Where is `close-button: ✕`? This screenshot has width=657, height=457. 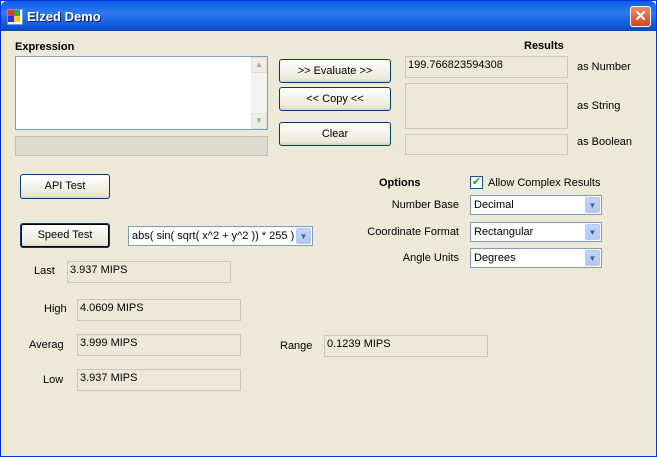
close-button: ✕ is located at coordinates (640, 16).